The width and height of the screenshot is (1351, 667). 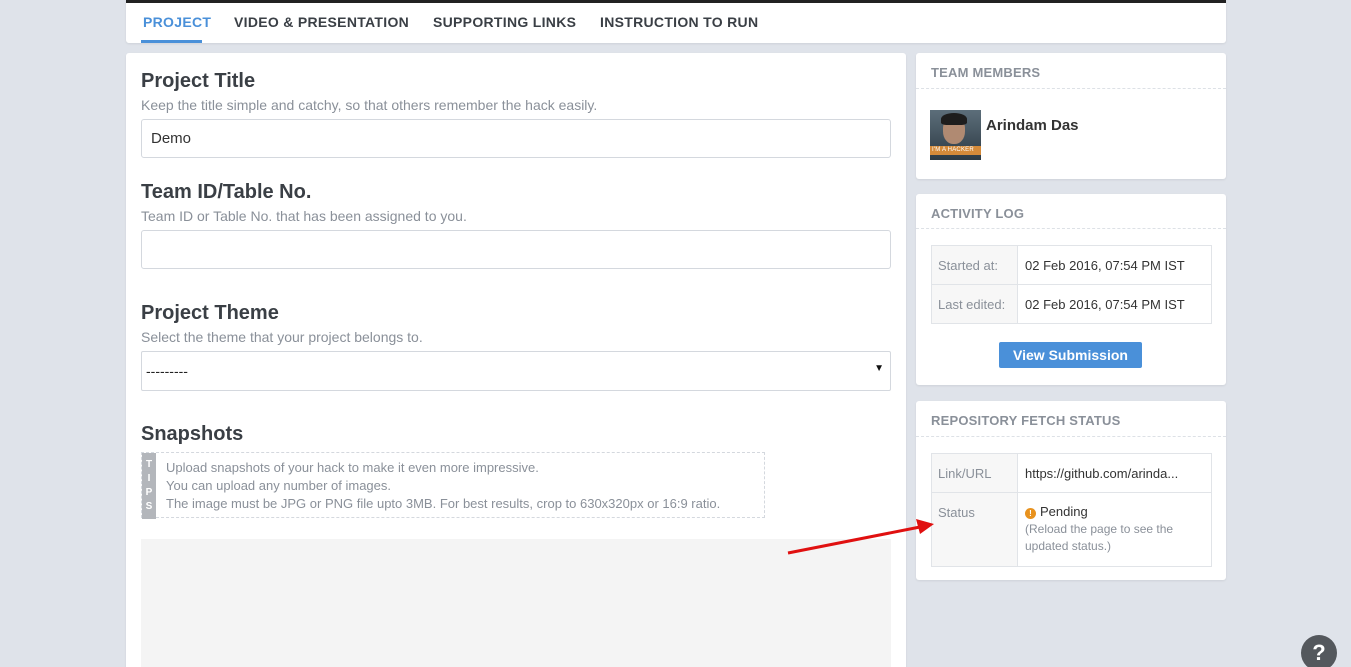 I want to click on repository-status-header: REPOSITORY FETCH STATUS, so click(x=1071, y=419).